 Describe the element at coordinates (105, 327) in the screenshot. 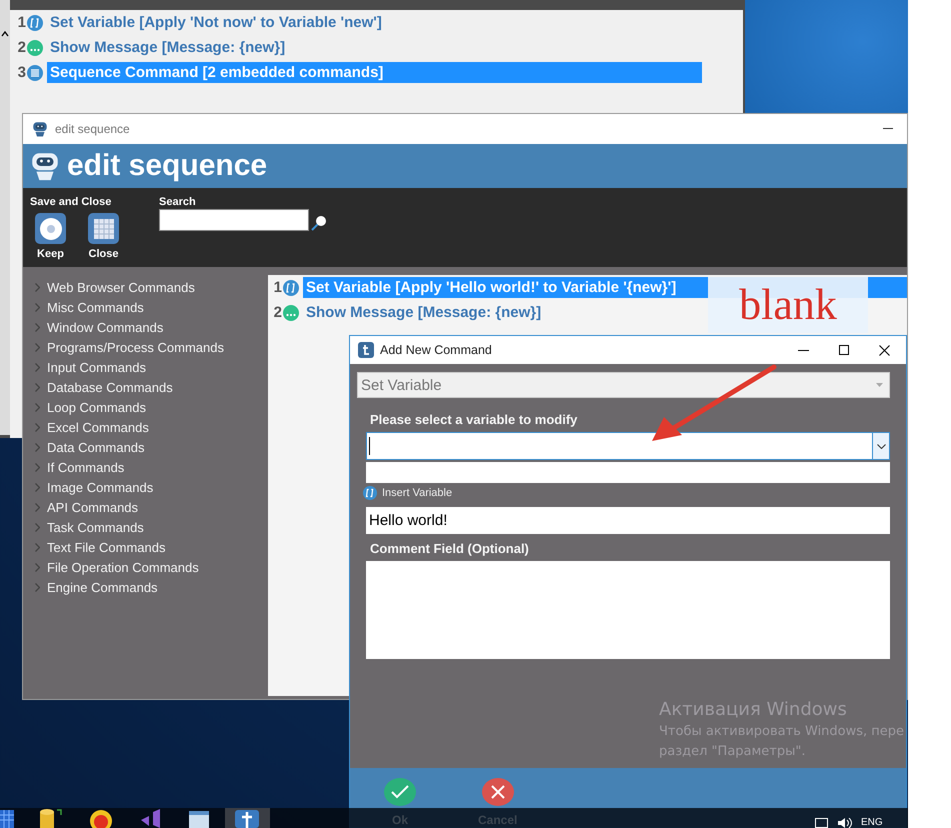

I see `category-item: Window Commands` at that location.